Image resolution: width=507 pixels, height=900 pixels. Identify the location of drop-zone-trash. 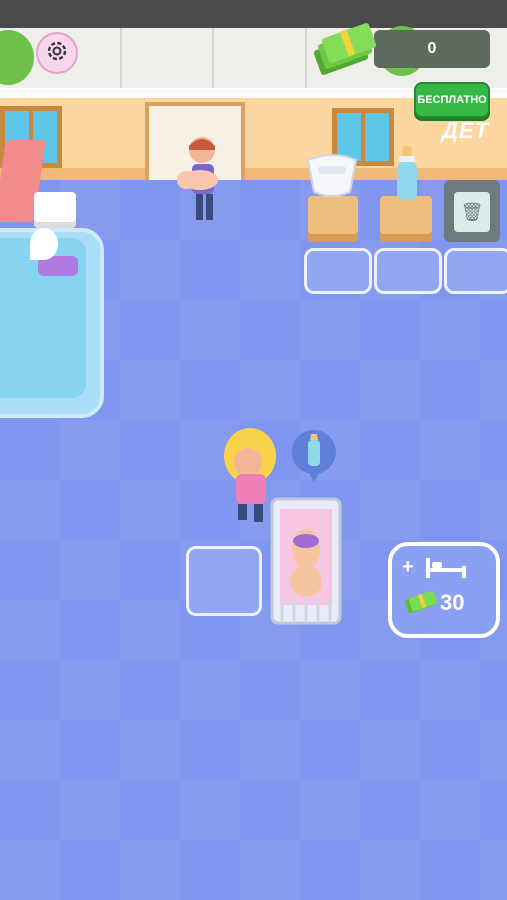
(475, 271).